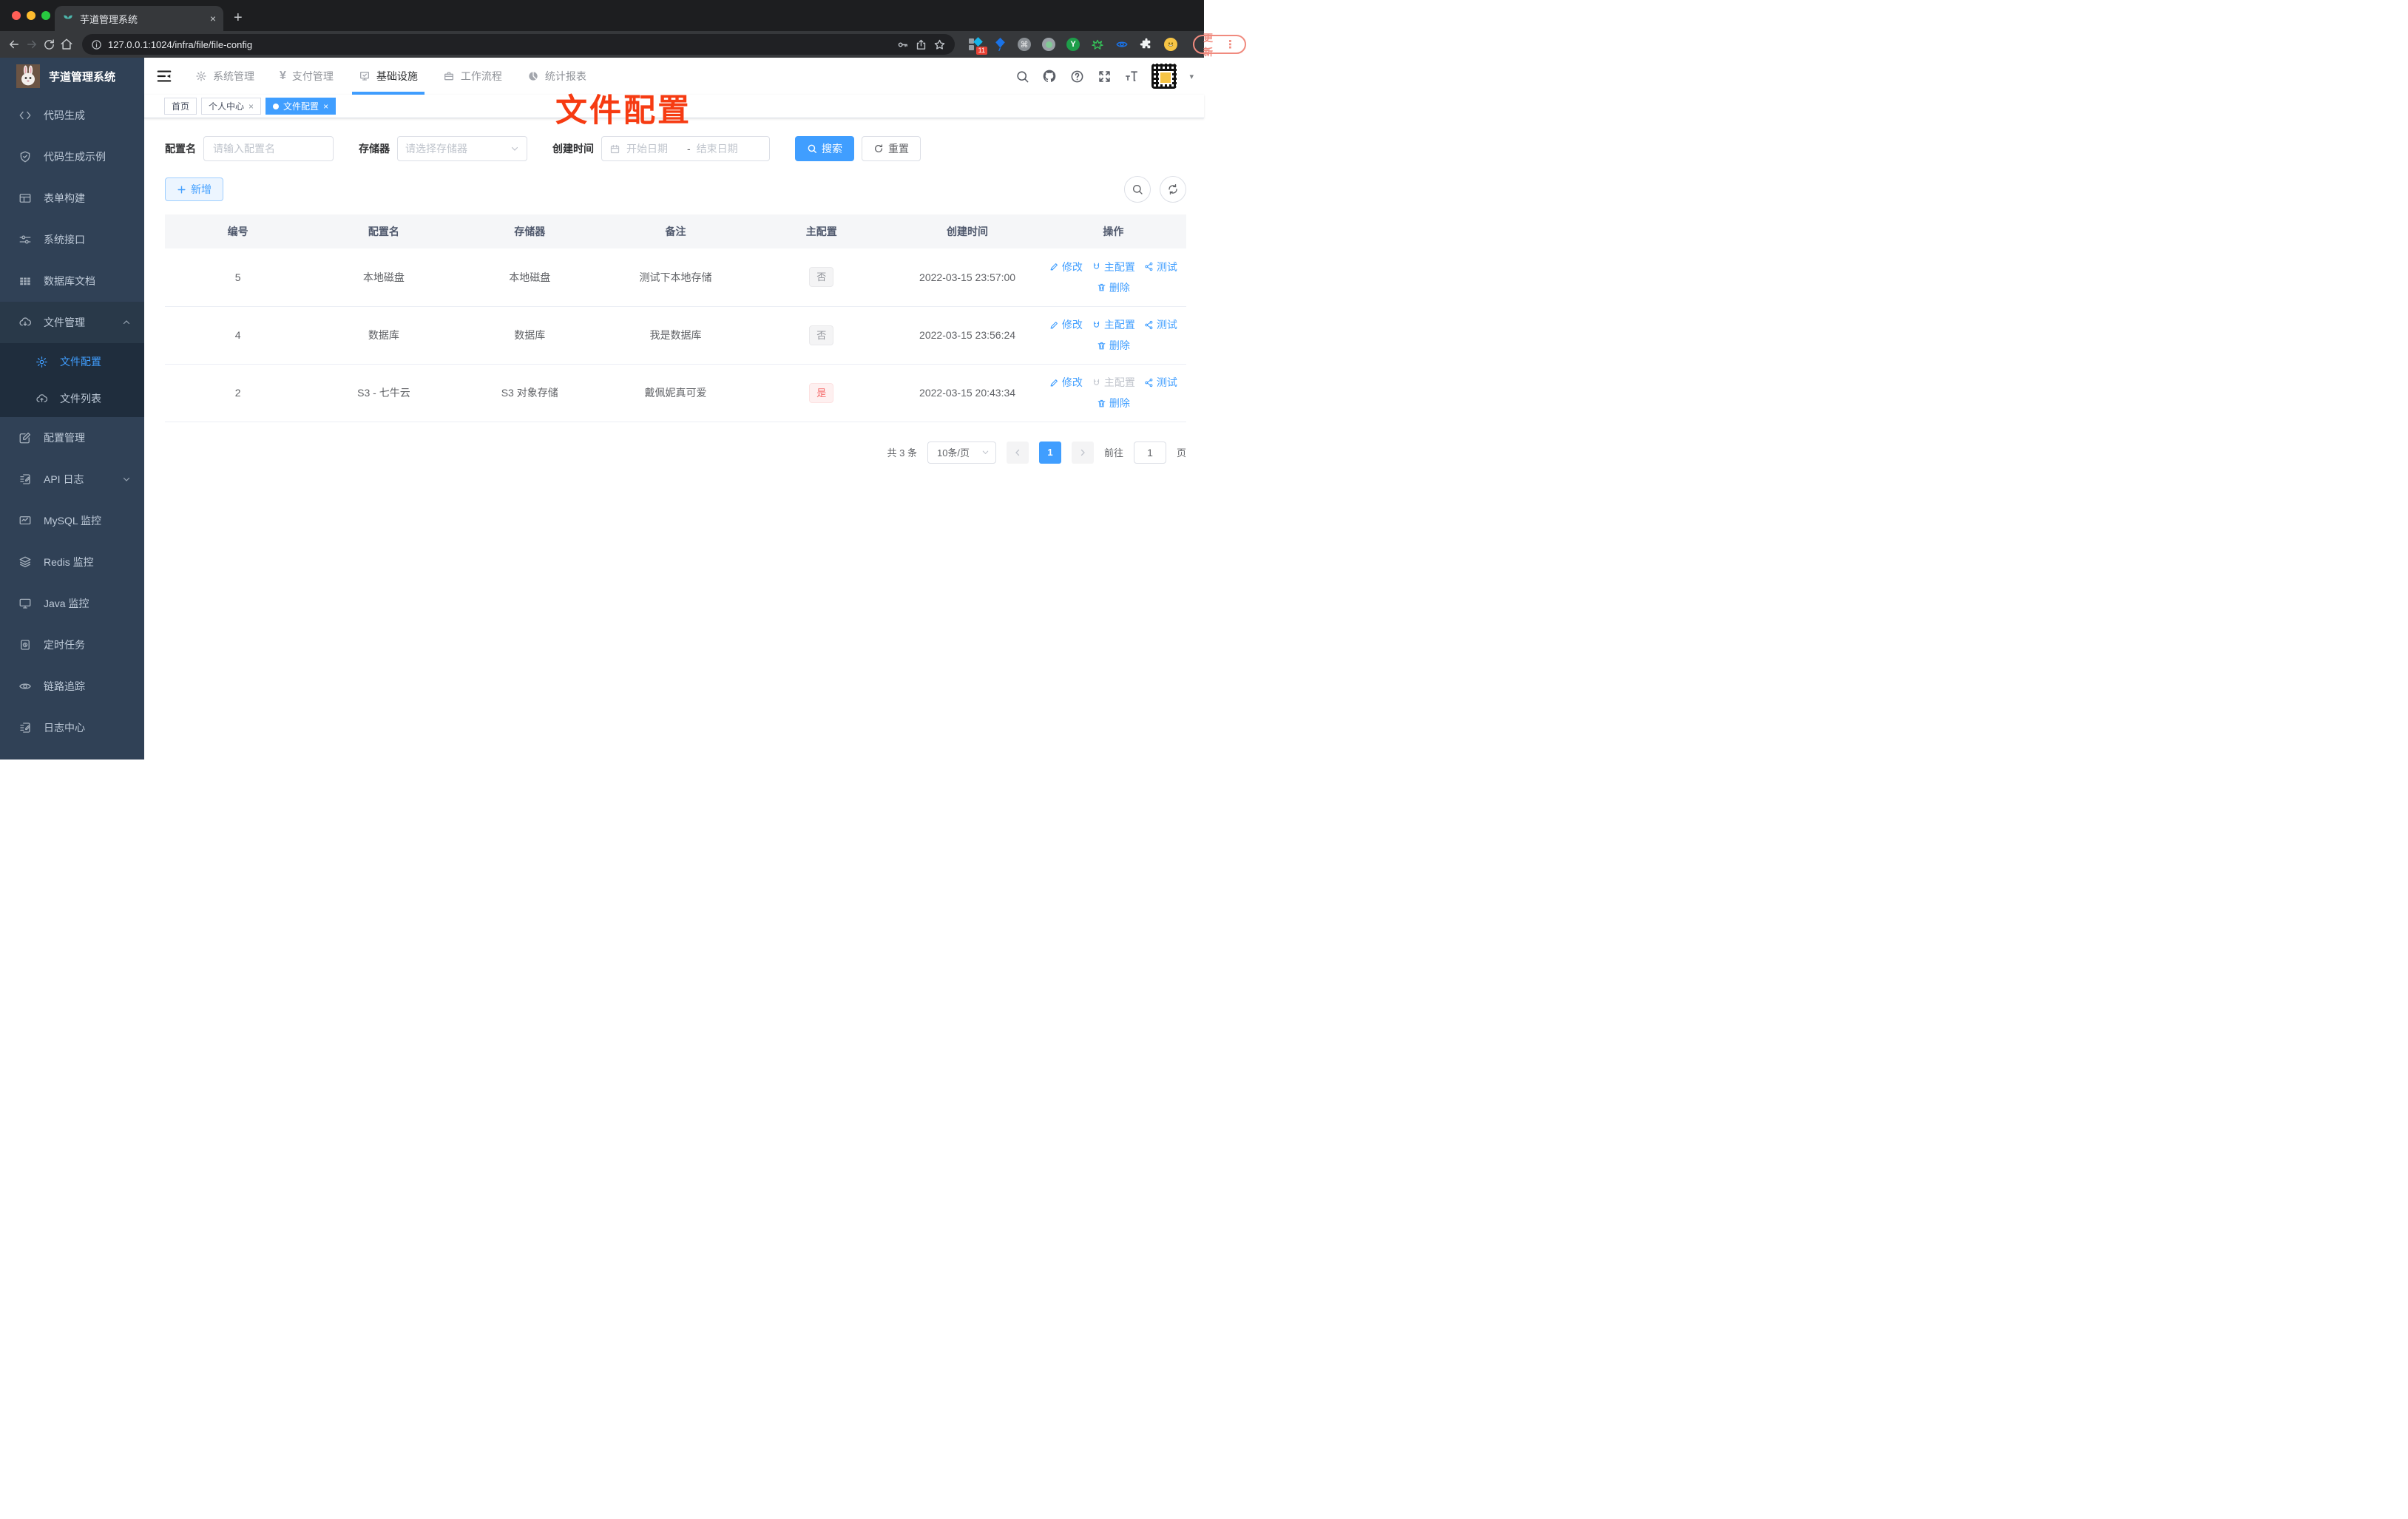 The image size is (2408, 1519). I want to click on topnav-infrastructure: 基础设施, so click(388, 76).